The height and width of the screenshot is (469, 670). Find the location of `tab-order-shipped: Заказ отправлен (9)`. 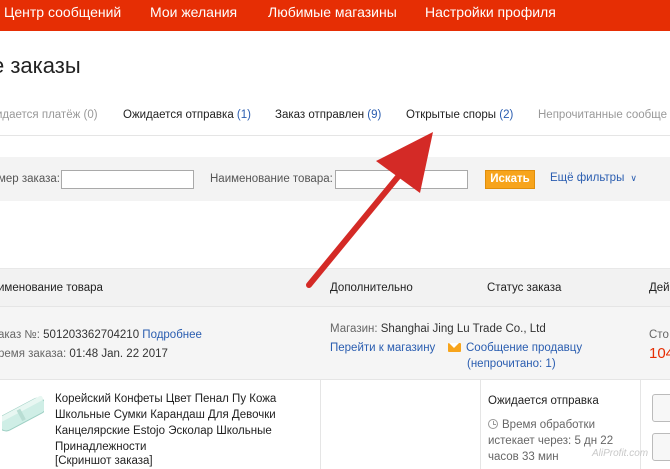

tab-order-shipped: Заказ отправлен (9) is located at coordinates (328, 115).